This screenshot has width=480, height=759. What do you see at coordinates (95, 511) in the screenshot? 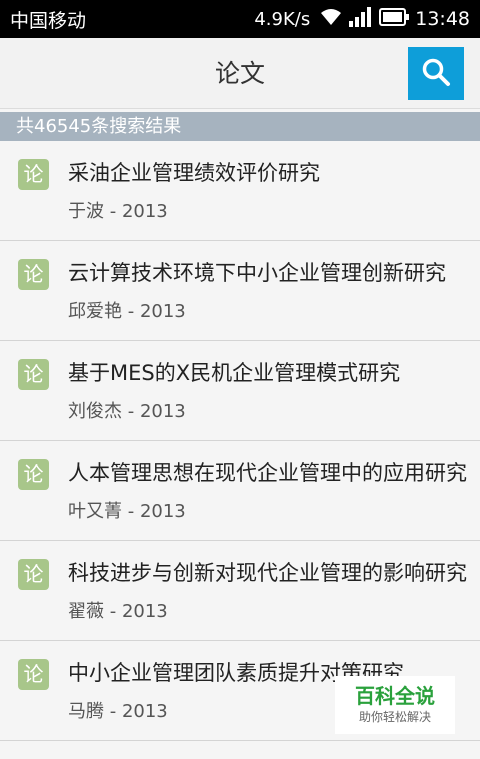
I see `item-author: 叶又菁` at bounding box center [95, 511].